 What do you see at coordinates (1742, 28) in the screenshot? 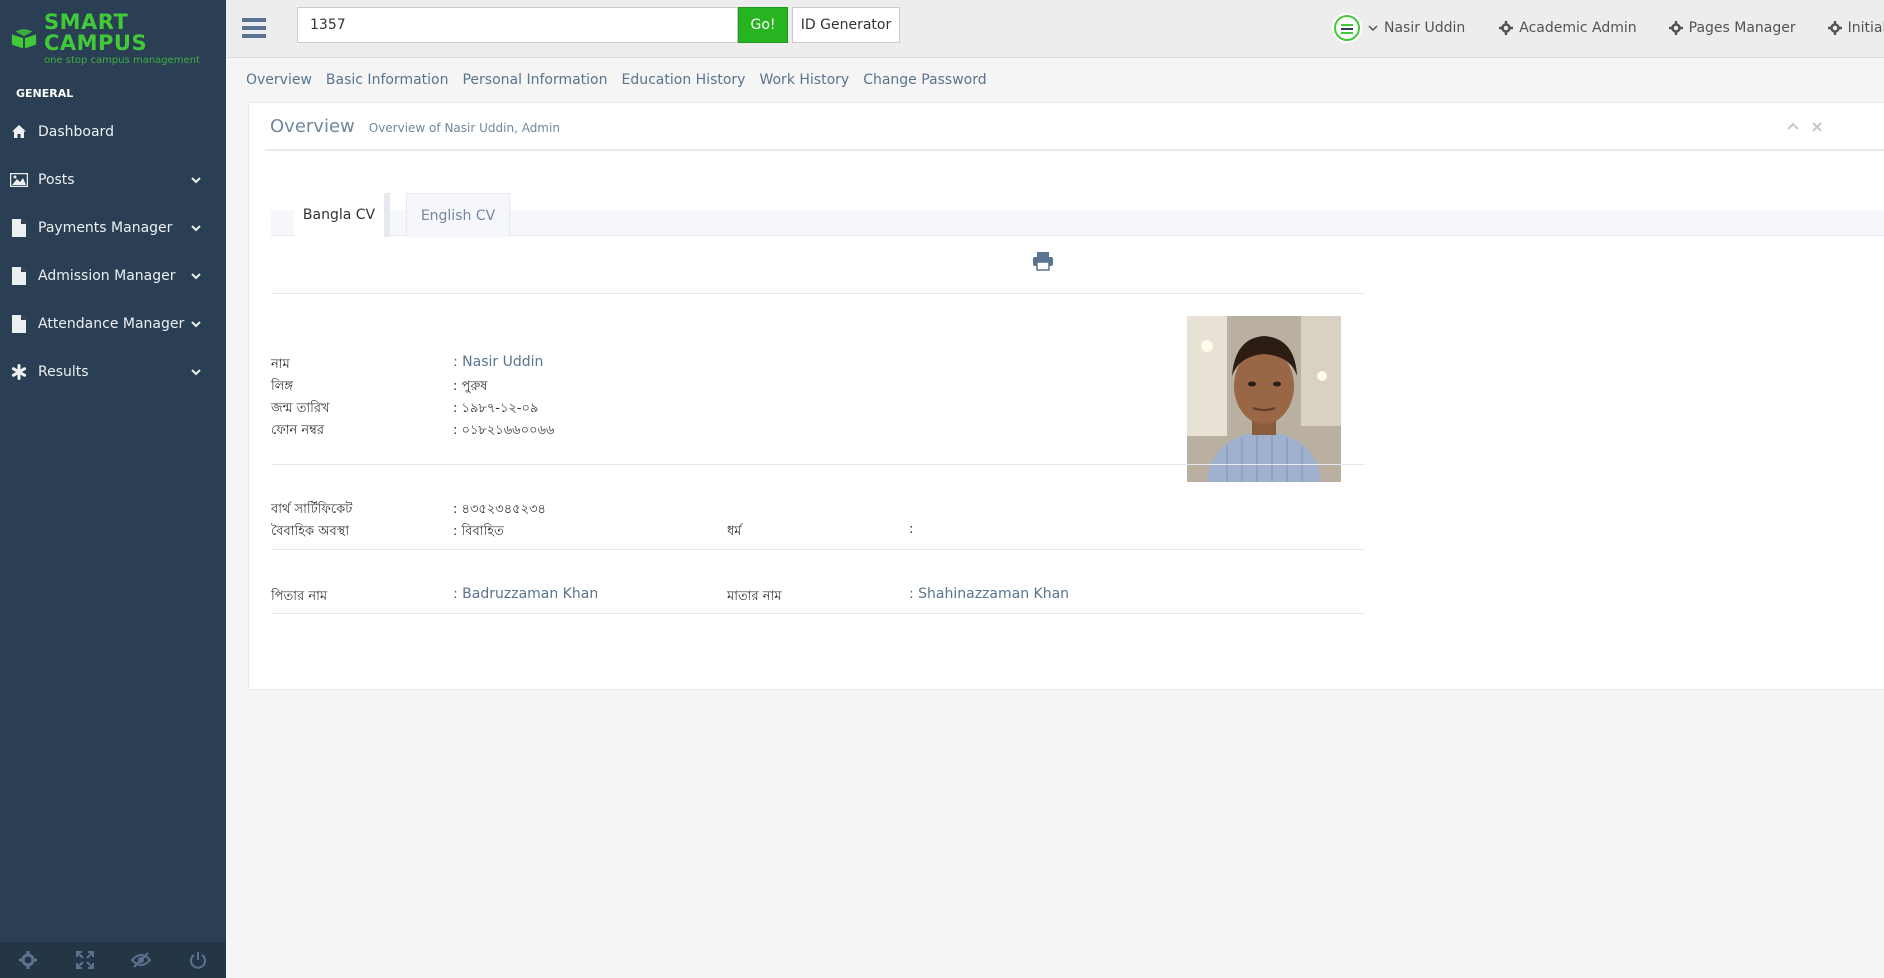
I see `nav-link-label: Pages Manager` at bounding box center [1742, 28].